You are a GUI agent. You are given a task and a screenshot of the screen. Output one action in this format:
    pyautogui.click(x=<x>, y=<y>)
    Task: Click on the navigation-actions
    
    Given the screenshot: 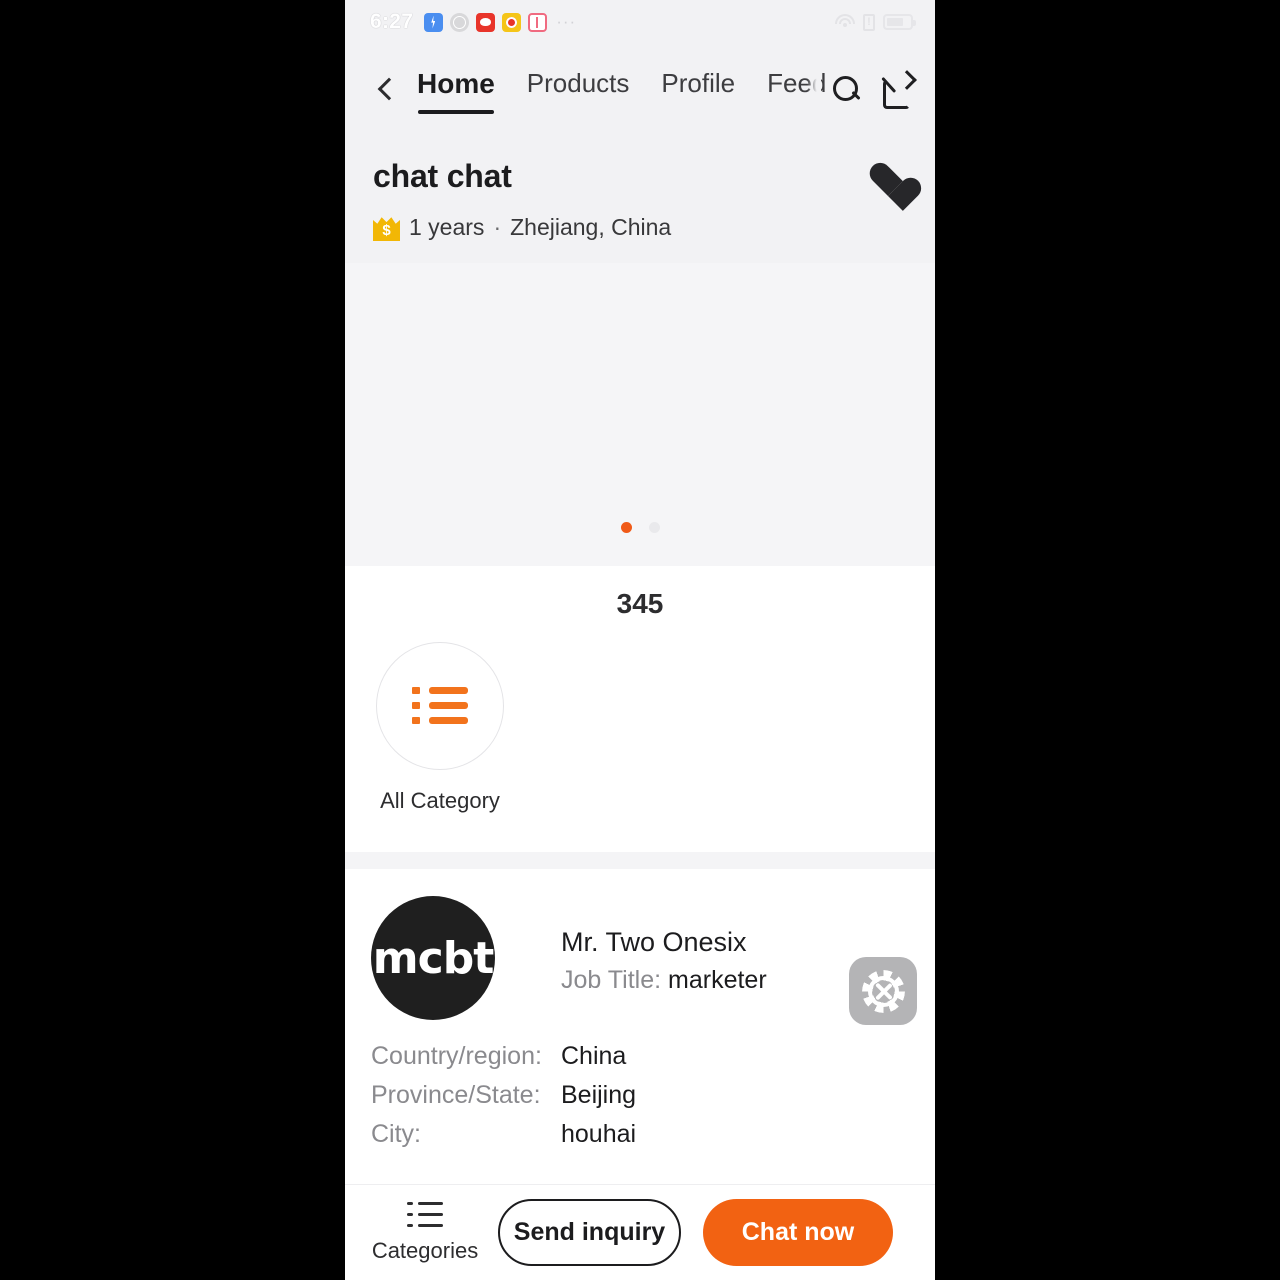 What is the action you would take?
    pyautogui.click(x=883, y=89)
    